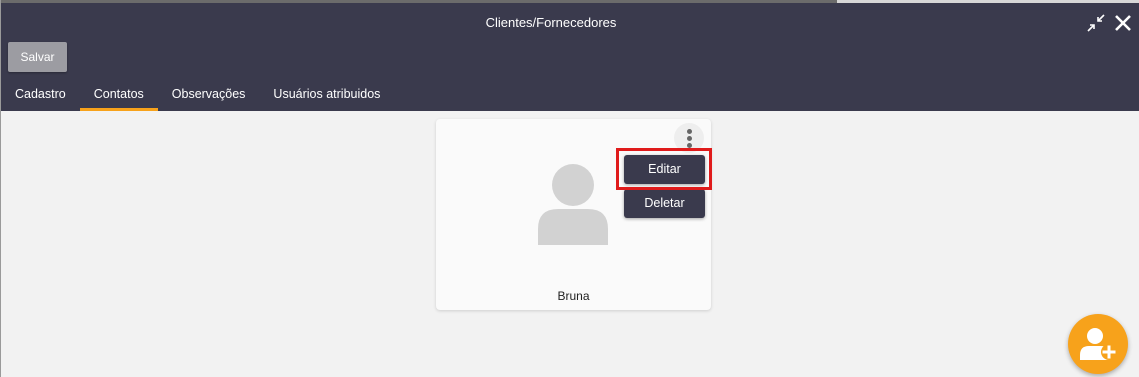 This screenshot has height=377, width=1139. What do you see at coordinates (573, 296) in the screenshot?
I see `contact-name: Bruna` at bounding box center [573, 296].